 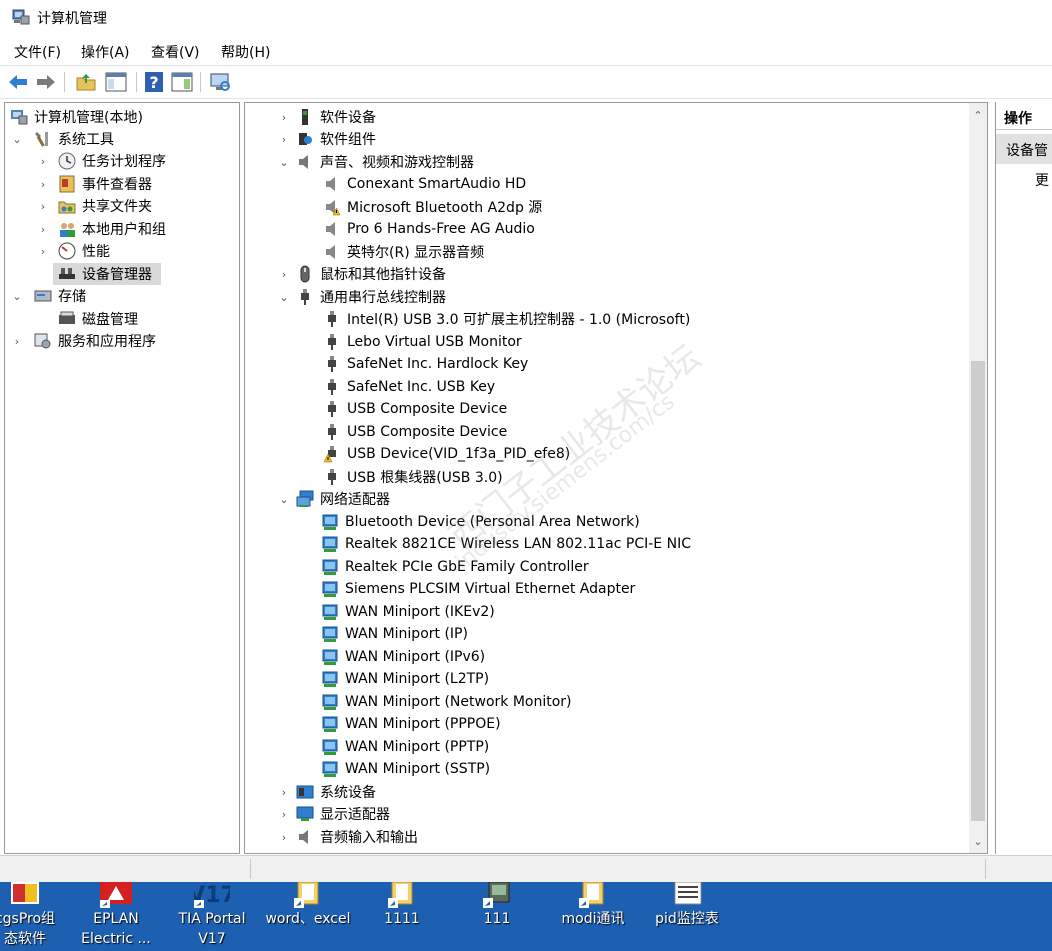 What do you see at coordinates (25, 939) in the screenshot?
I see `desktop-icon-label: 态软件` at bounding box center [25, 939].